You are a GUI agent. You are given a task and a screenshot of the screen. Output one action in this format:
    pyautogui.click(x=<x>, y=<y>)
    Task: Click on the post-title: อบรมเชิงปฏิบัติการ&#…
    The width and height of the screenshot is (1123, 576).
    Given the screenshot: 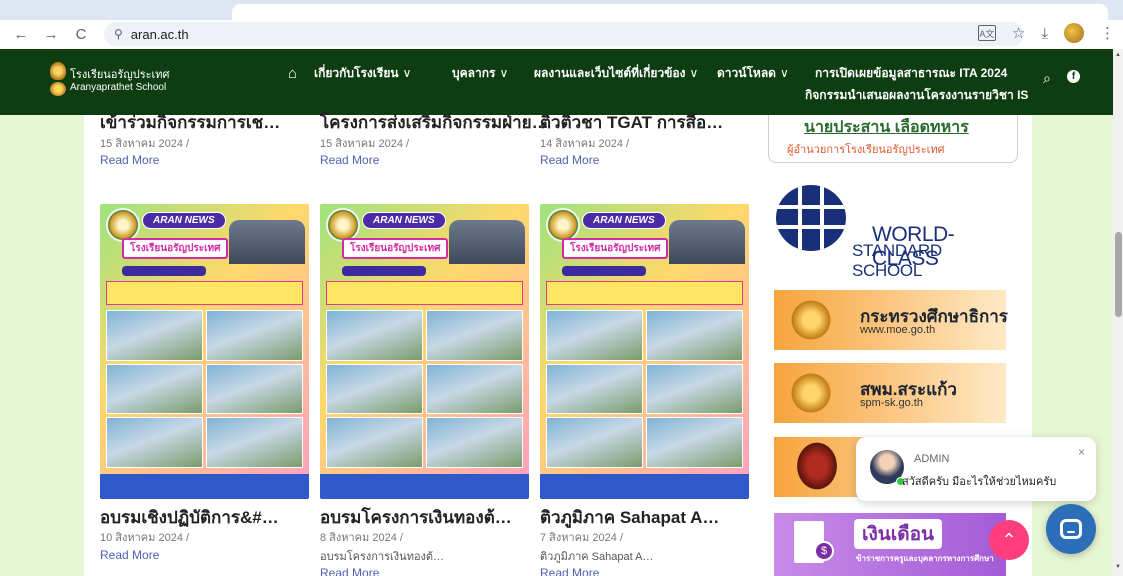 What is the action you would take?
    pyautogui.click(x=189, y=517)
    